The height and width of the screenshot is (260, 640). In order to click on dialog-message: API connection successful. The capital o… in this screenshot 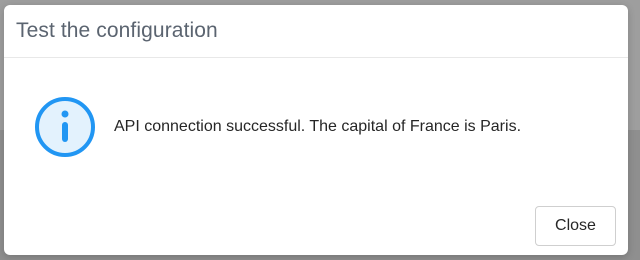, I will do `click(318, 126)`.